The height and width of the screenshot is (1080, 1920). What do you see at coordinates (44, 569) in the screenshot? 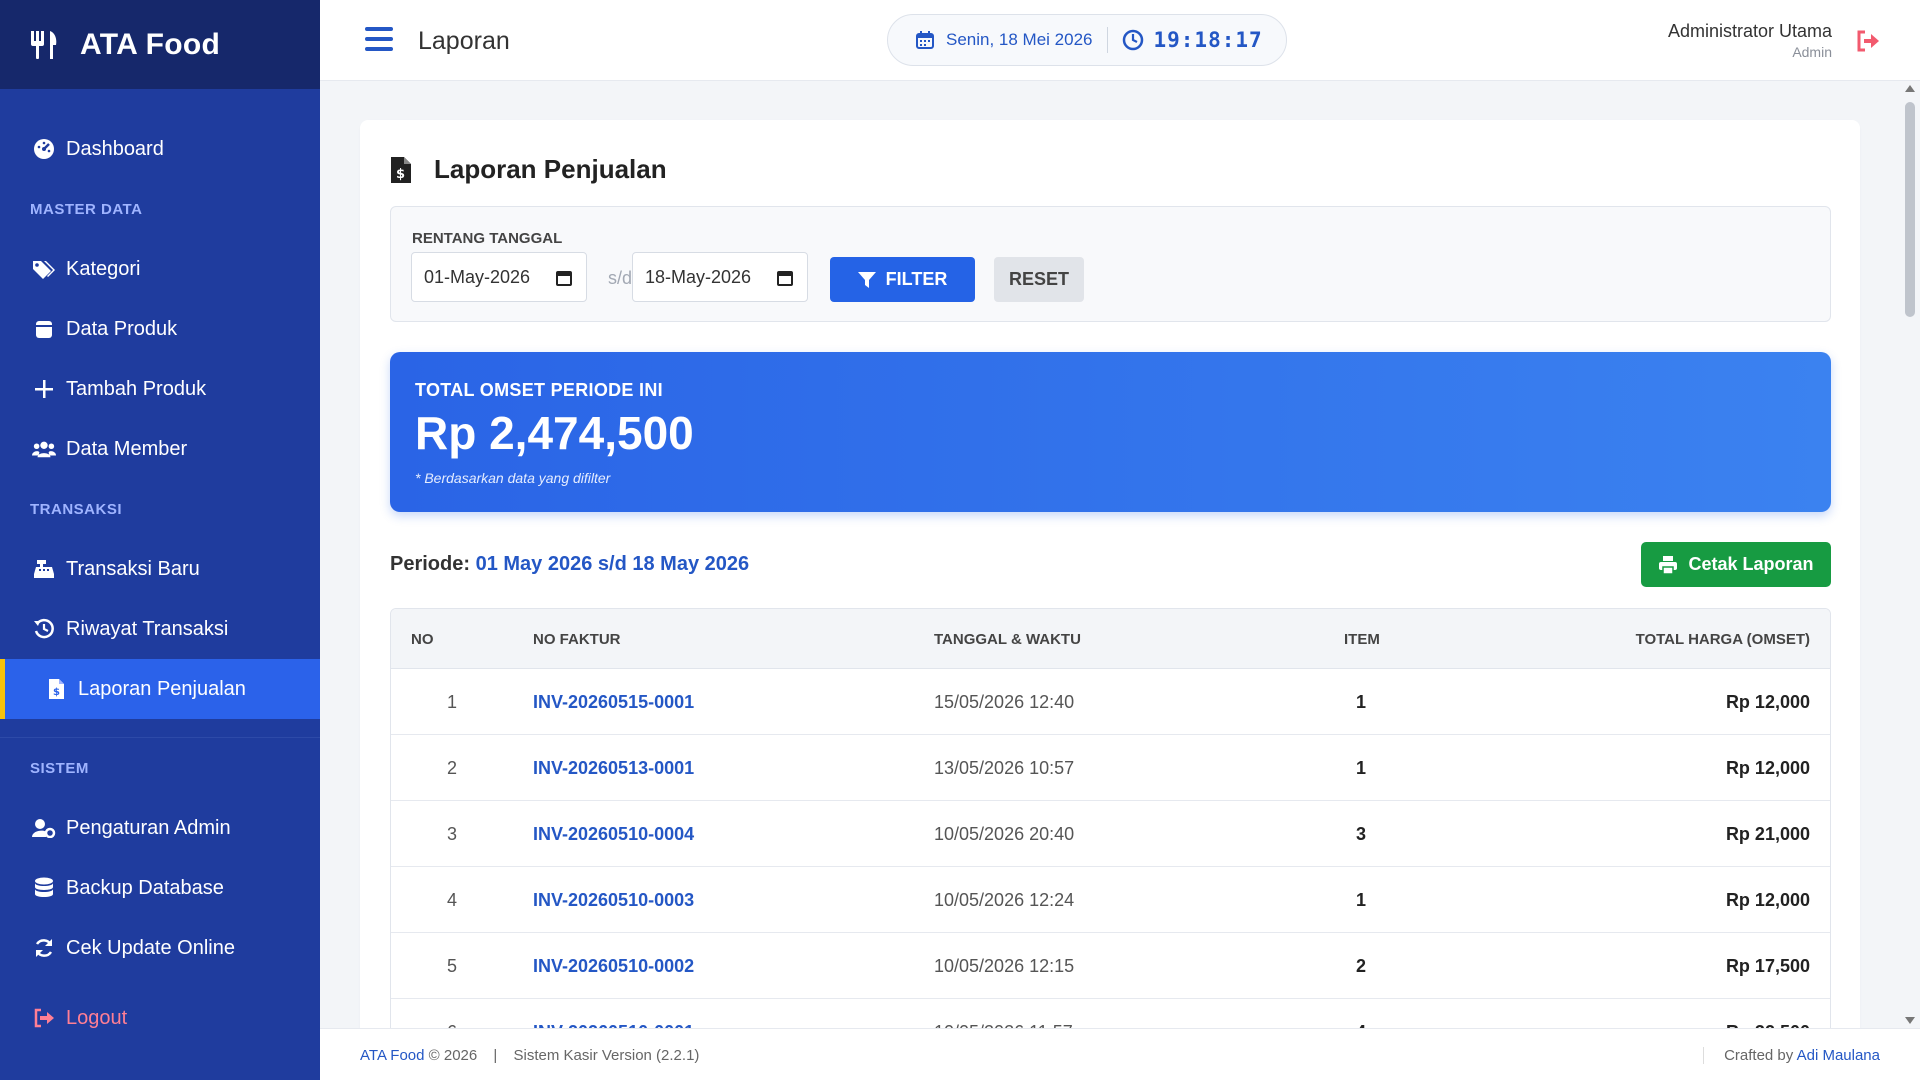
I see `cash-register-icon` at bounding box center [44, 569].